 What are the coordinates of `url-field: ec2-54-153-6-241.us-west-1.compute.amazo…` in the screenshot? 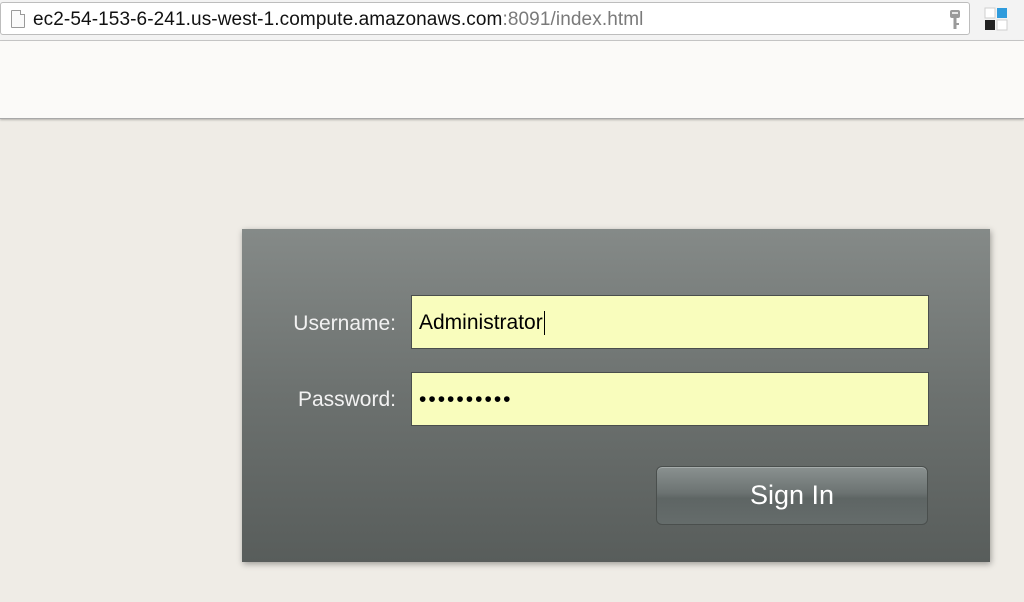 It's located at (485, 18).